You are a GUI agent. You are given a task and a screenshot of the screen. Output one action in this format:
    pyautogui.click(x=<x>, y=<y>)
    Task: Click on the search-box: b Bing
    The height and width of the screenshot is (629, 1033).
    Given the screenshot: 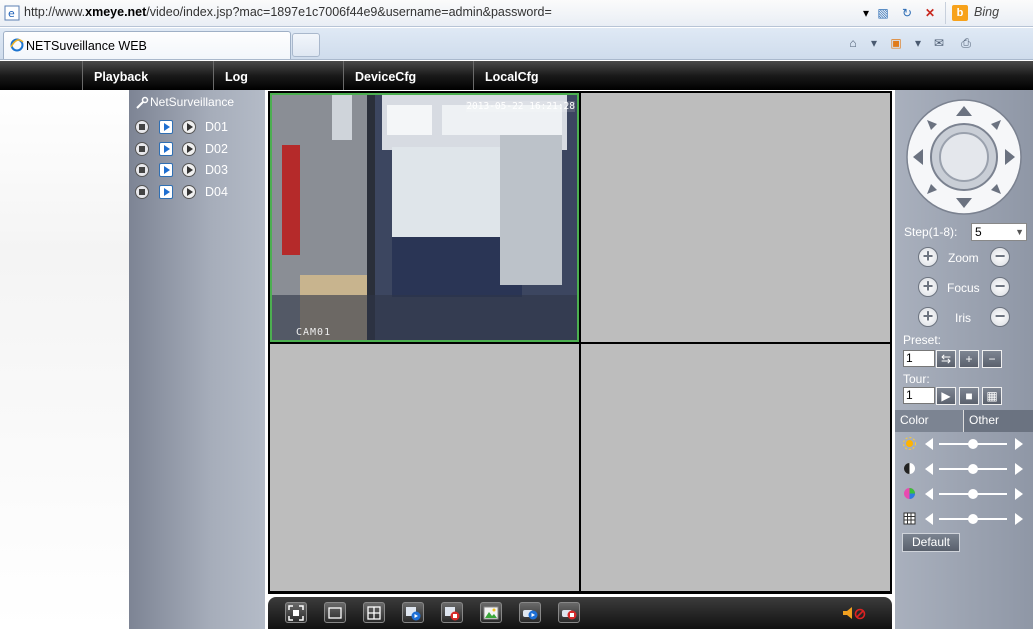 What is the action you would take?
    pyautogui.click(x=989, y=13)
    